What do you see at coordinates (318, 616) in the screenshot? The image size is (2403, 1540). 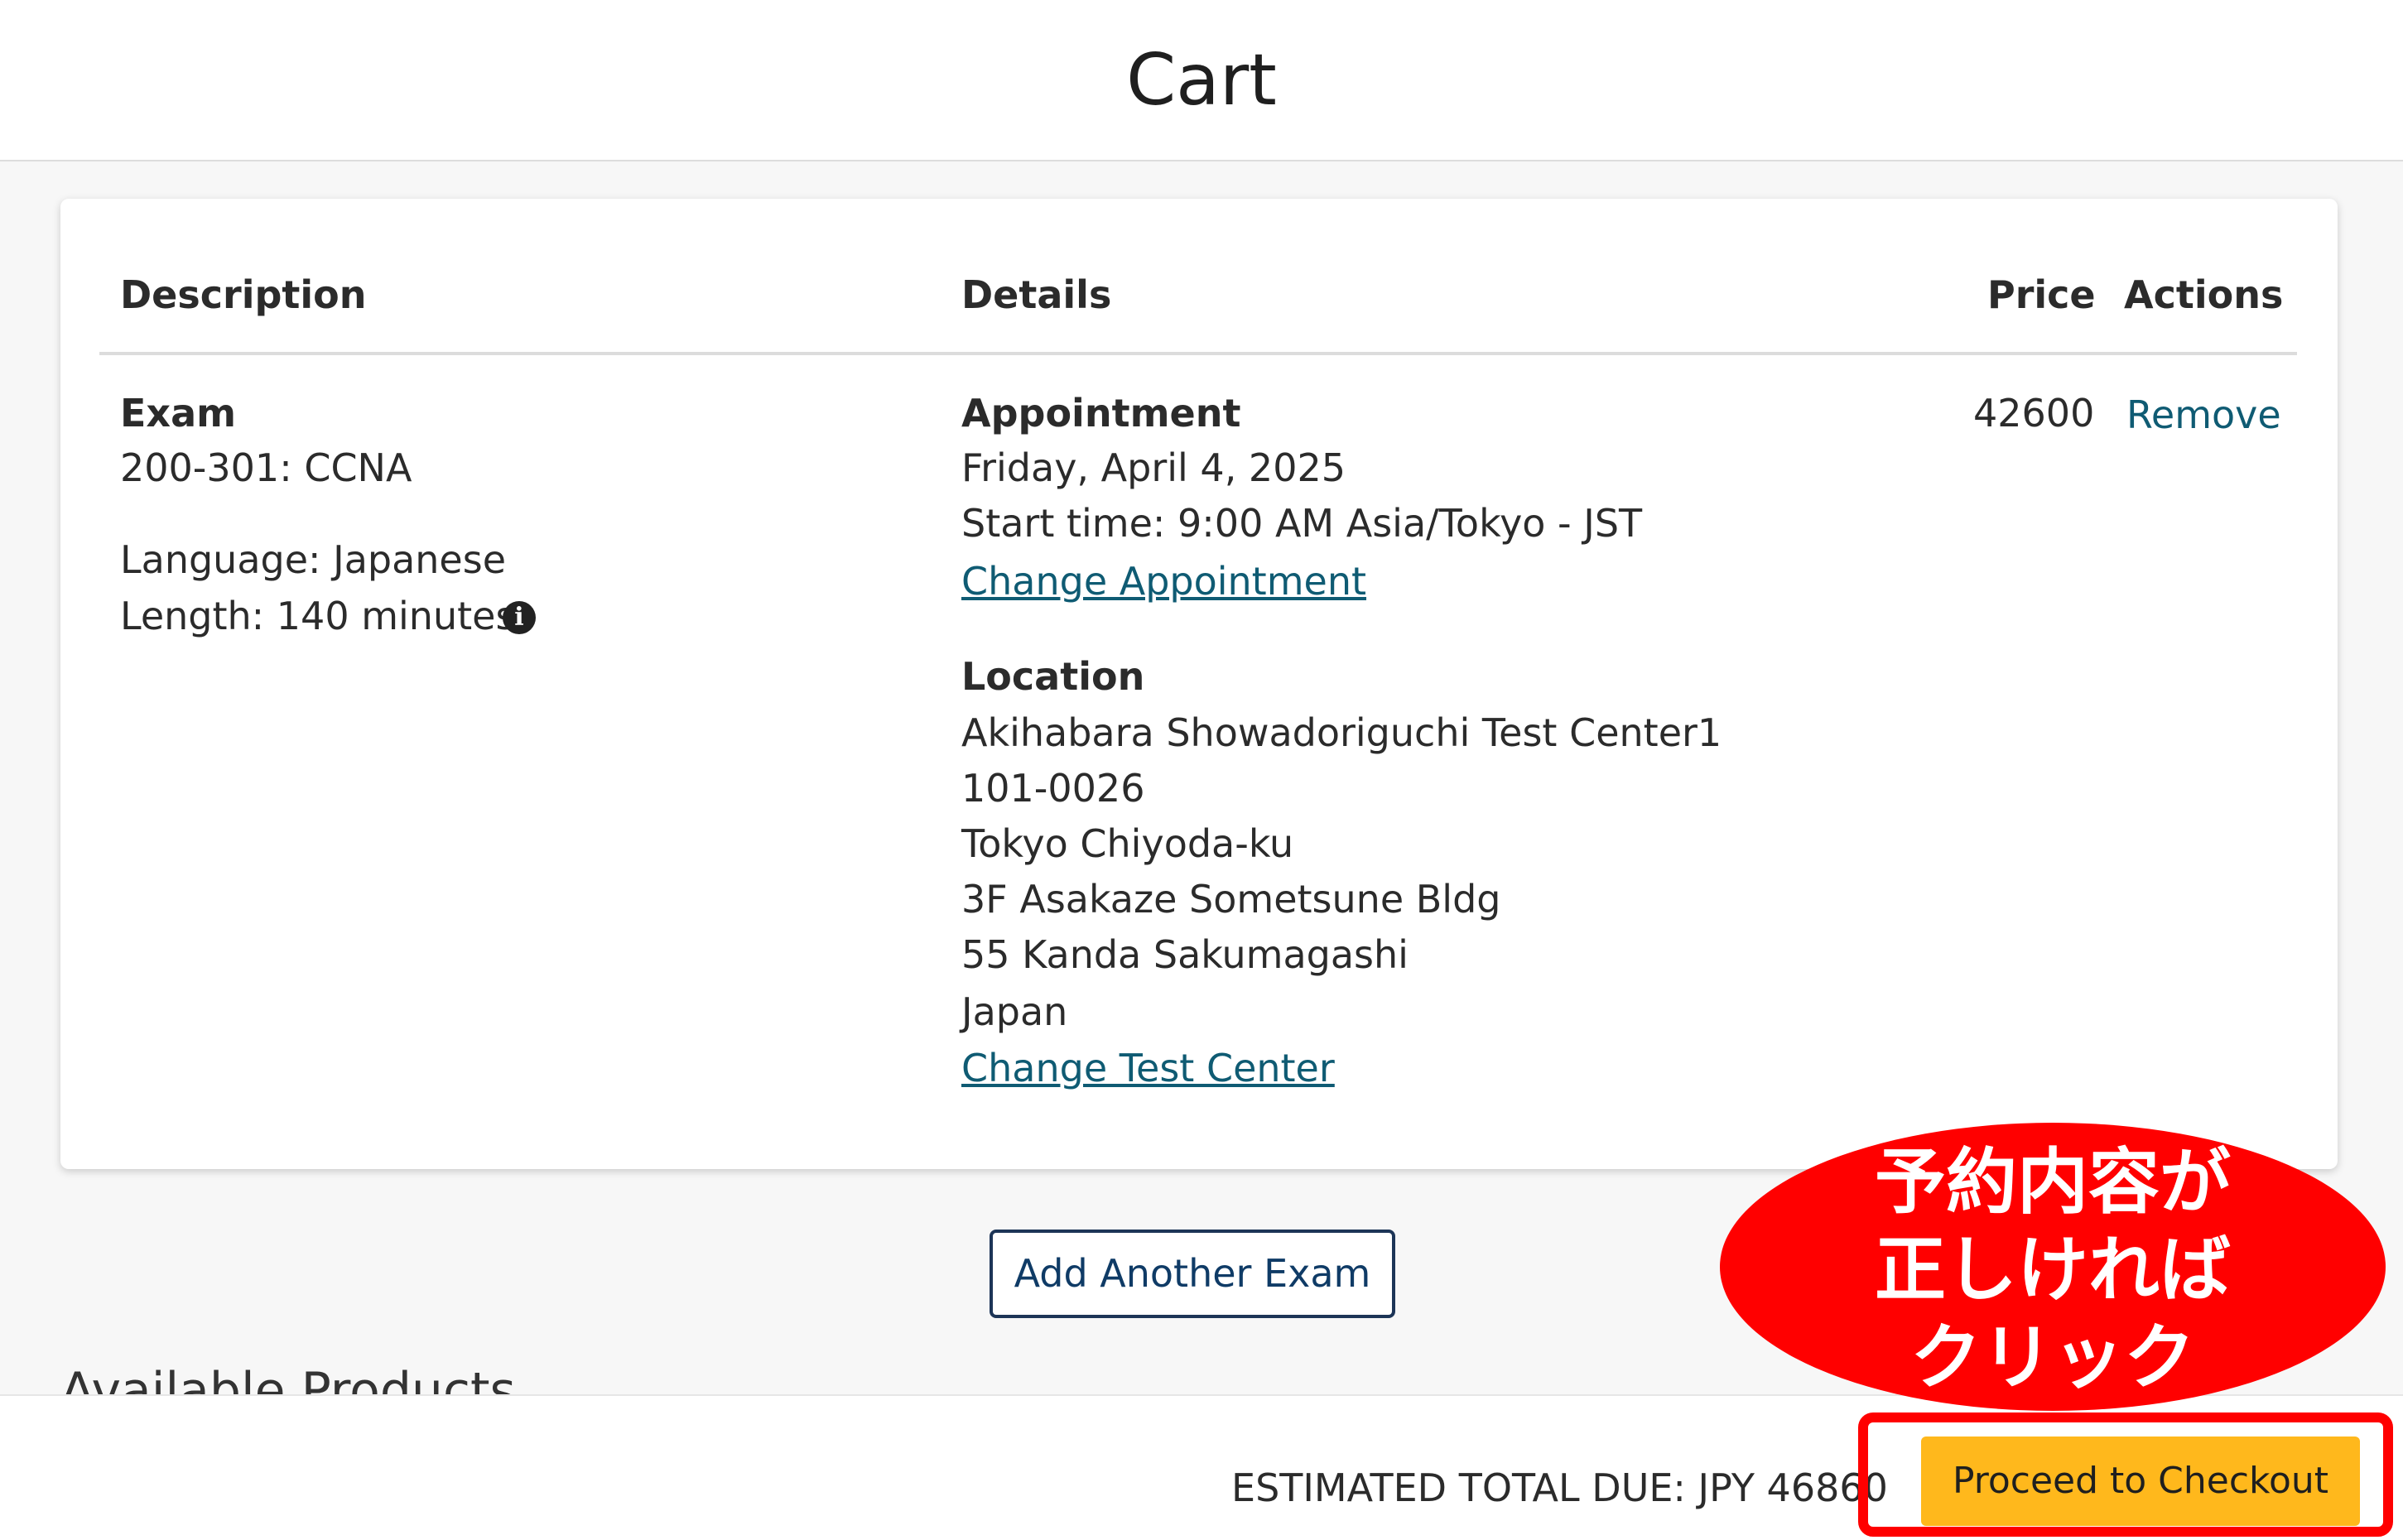 I see `exam-length: Length: 140 minutes` at bounding box center [318, 616].